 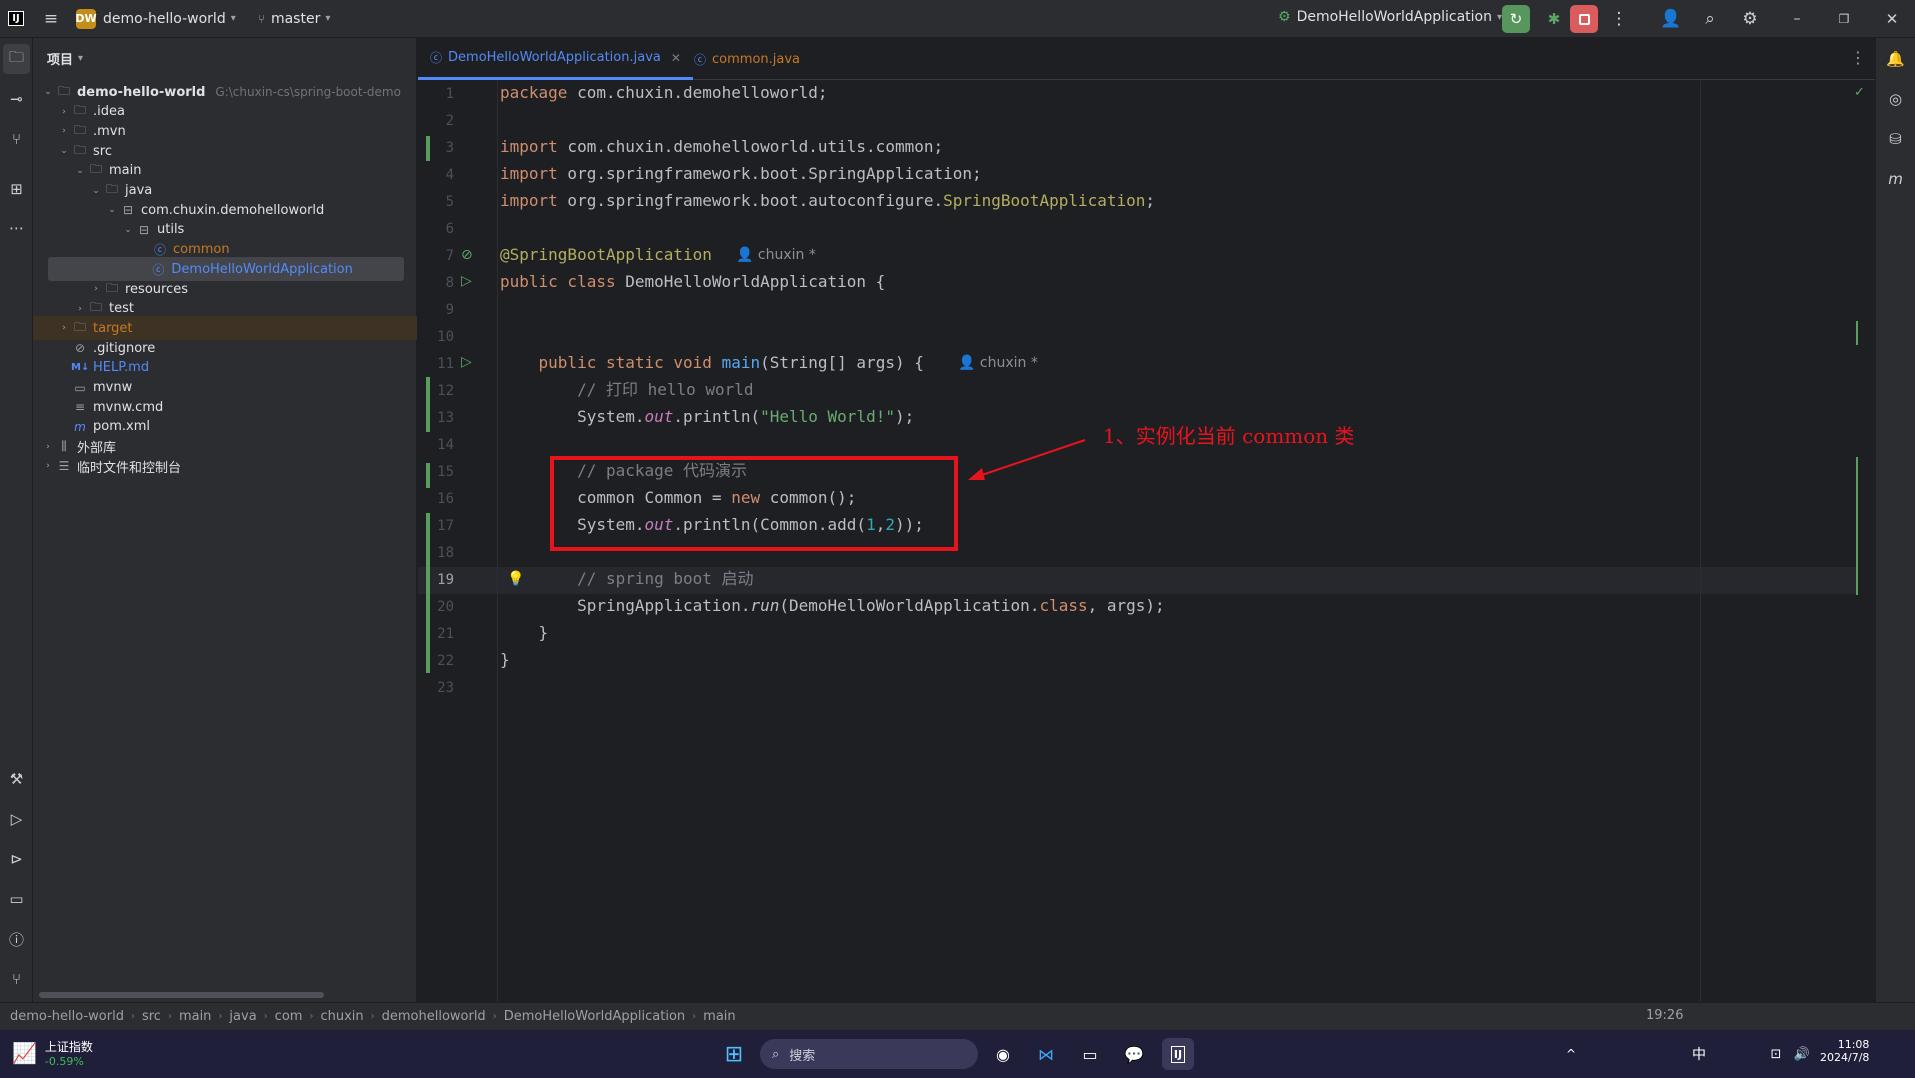 I want to click on problems-icon: ⓘ, so click(x=16, y=939).